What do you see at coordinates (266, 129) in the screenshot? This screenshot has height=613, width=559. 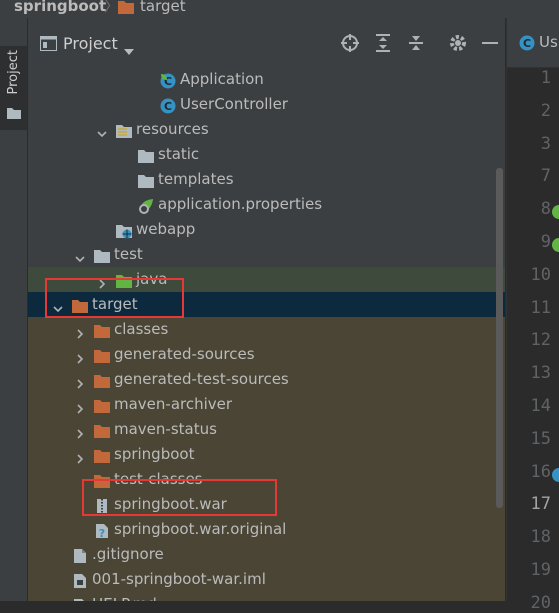 I see `tree-item-resources: resources` at bounding box center [266, 129].